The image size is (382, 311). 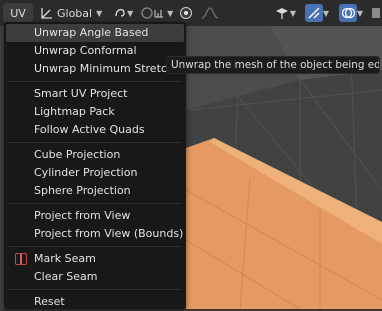 I want to click on menu-item-unwrap-minimum-stretch: Unwrap Minimum Stretch, so click(x=95, y=69).